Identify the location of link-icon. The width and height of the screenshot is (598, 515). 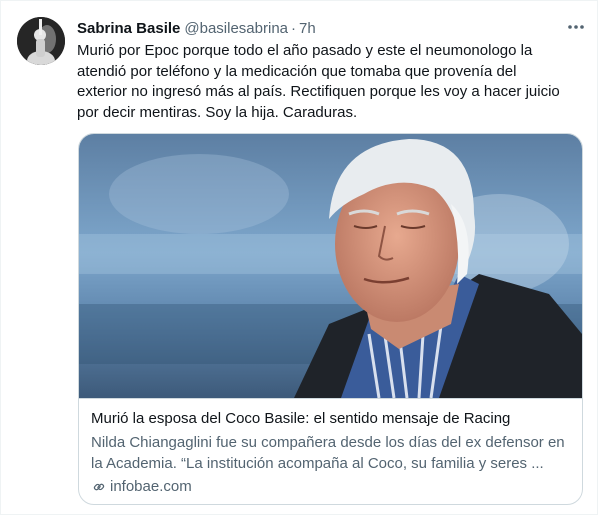
(99, 486).